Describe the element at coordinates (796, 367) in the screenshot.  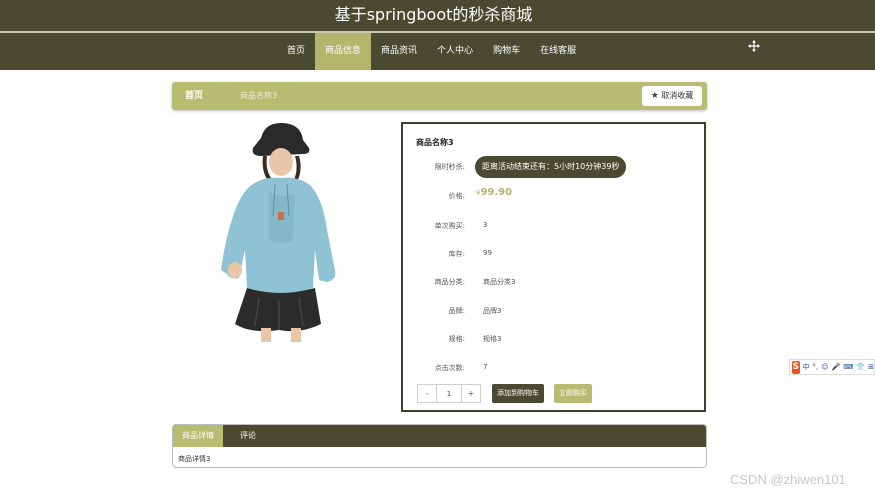
I see `sogou-logo-icon: S` at that location.